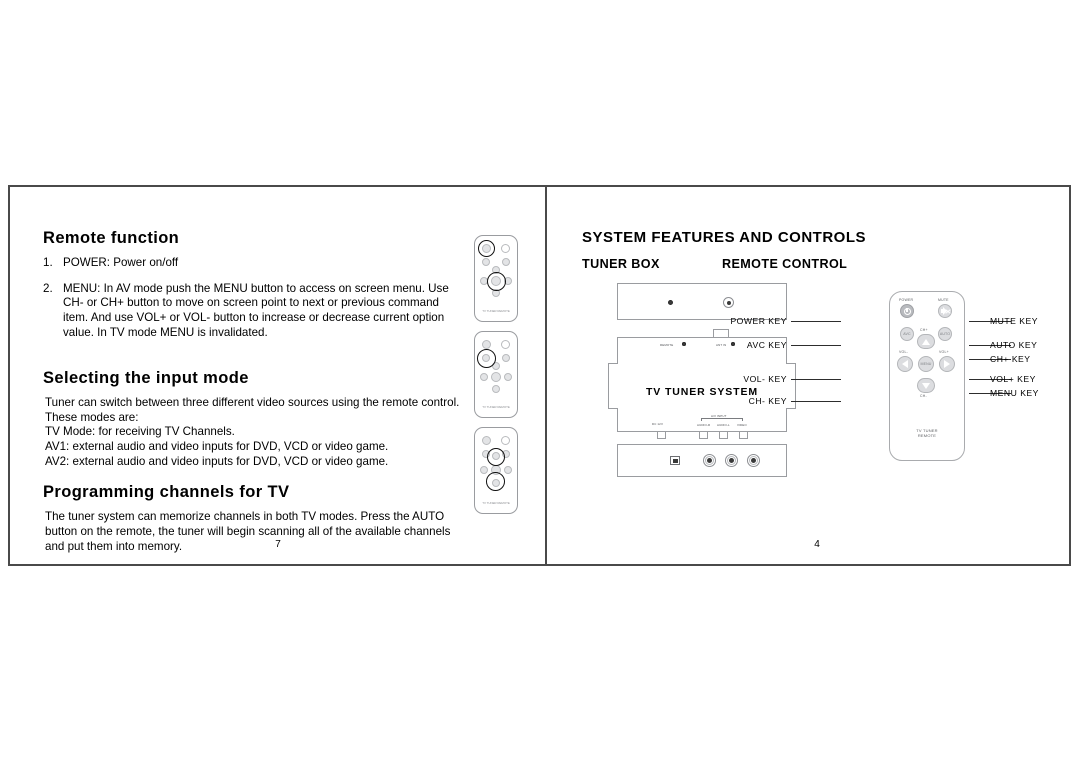 This screenshot has height=763, width=1080. Describe the element at coordinates (742, 425) in the screenshot. I see `label-video: VIDEO` at that location.